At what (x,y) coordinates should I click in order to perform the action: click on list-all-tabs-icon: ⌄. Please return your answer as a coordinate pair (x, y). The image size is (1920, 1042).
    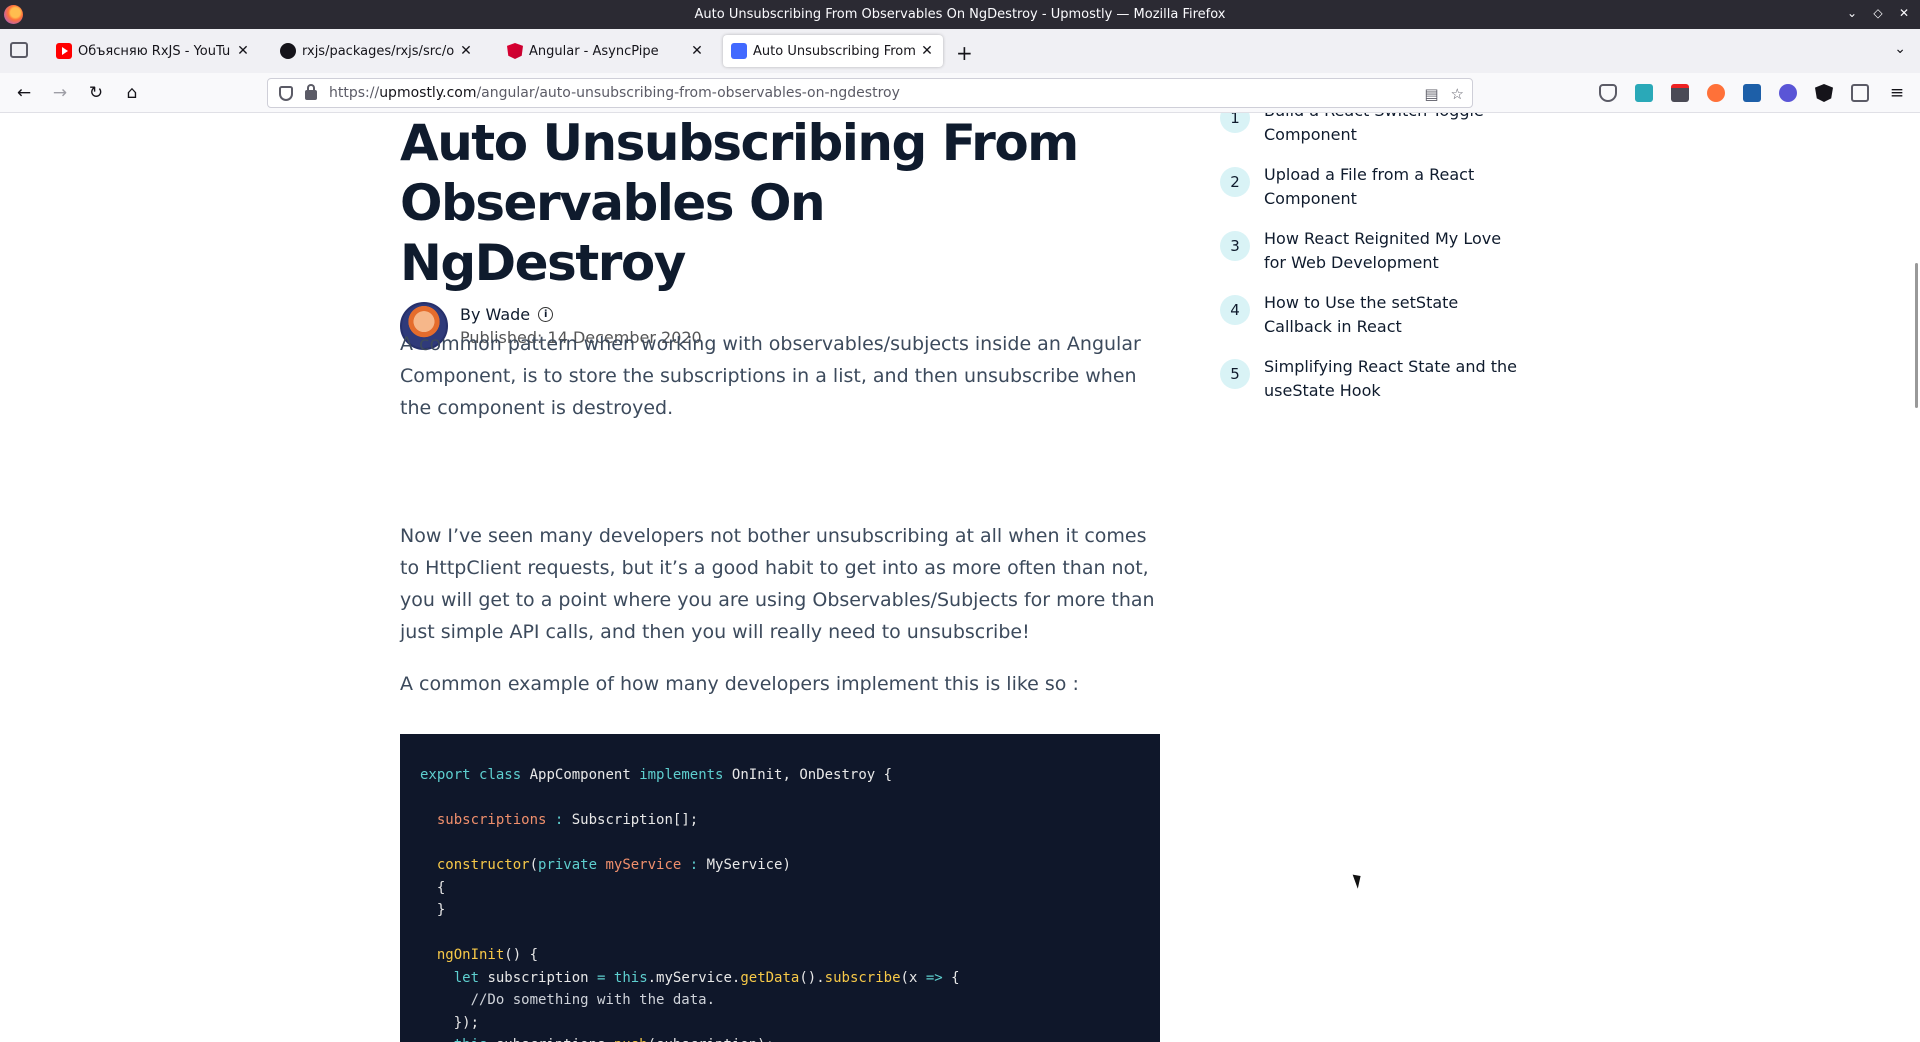
    Looking at the image, I should click on (1900, 49).